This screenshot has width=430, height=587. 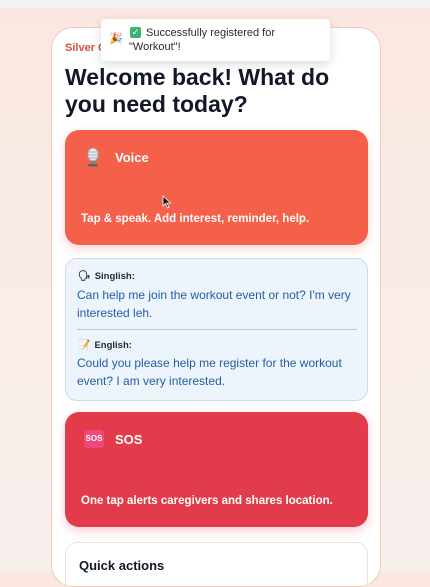 I want to click on english-label-row: 📝 English:, so click(x=105, y=345).